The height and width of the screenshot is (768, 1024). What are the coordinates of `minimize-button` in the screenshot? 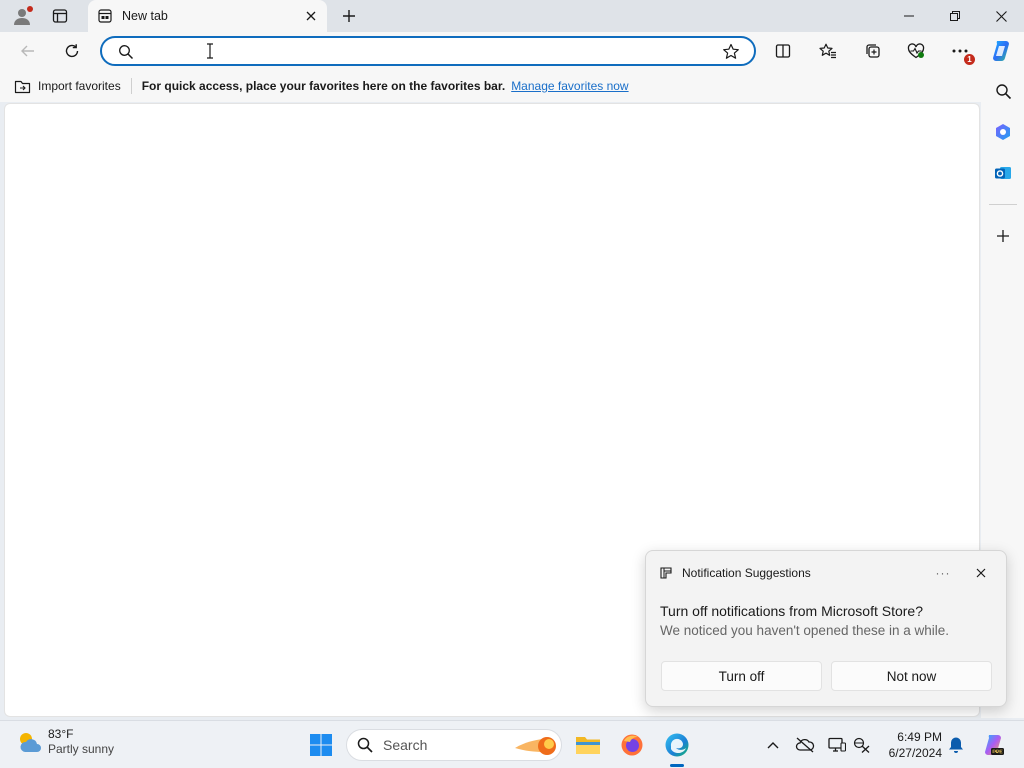 It's located at (909, 16).